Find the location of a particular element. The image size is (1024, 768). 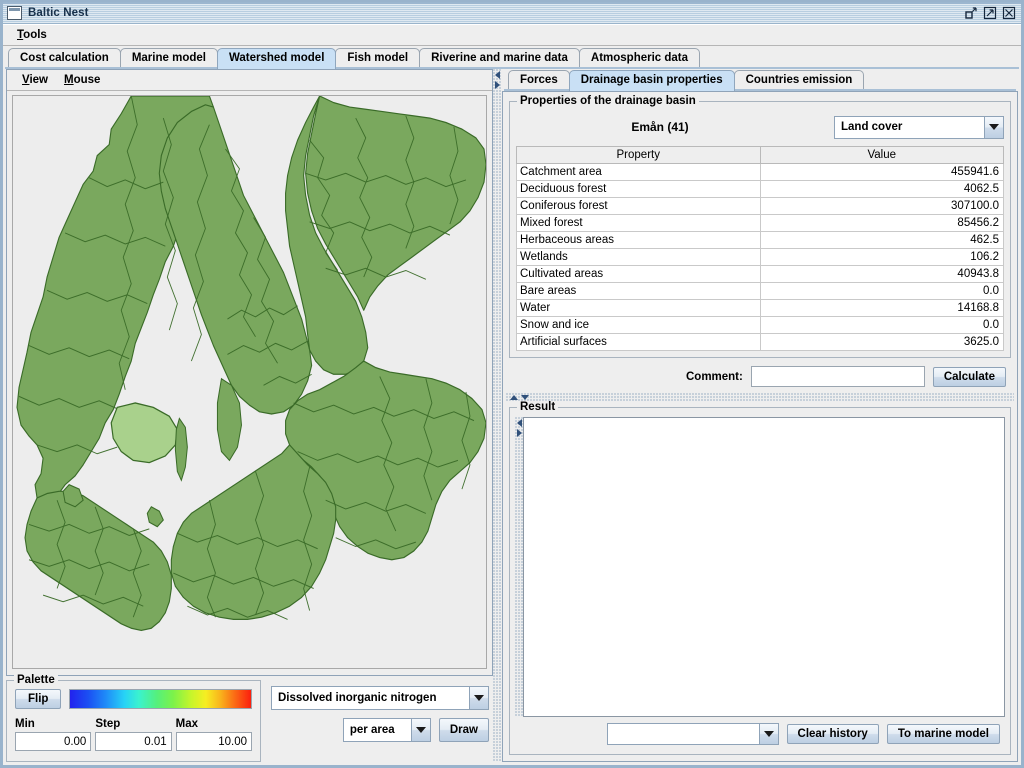

tab-marine-model: Marine model is located at coordinates (168, 58).